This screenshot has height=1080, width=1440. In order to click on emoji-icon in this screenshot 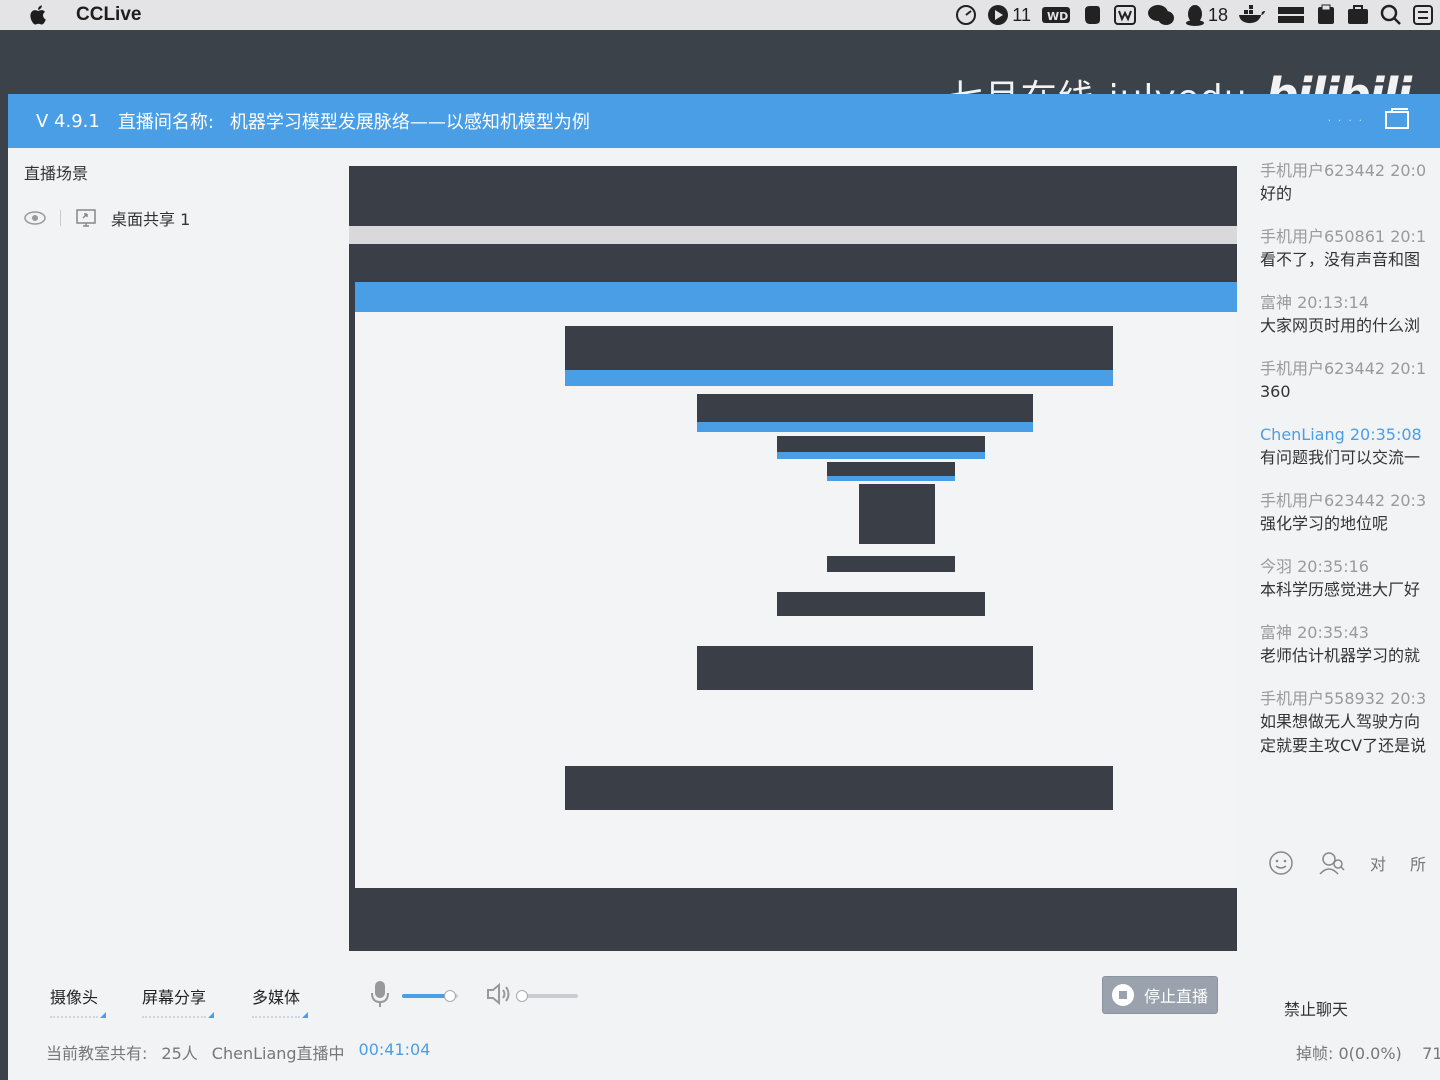, I will do `click(1281, 863)`.